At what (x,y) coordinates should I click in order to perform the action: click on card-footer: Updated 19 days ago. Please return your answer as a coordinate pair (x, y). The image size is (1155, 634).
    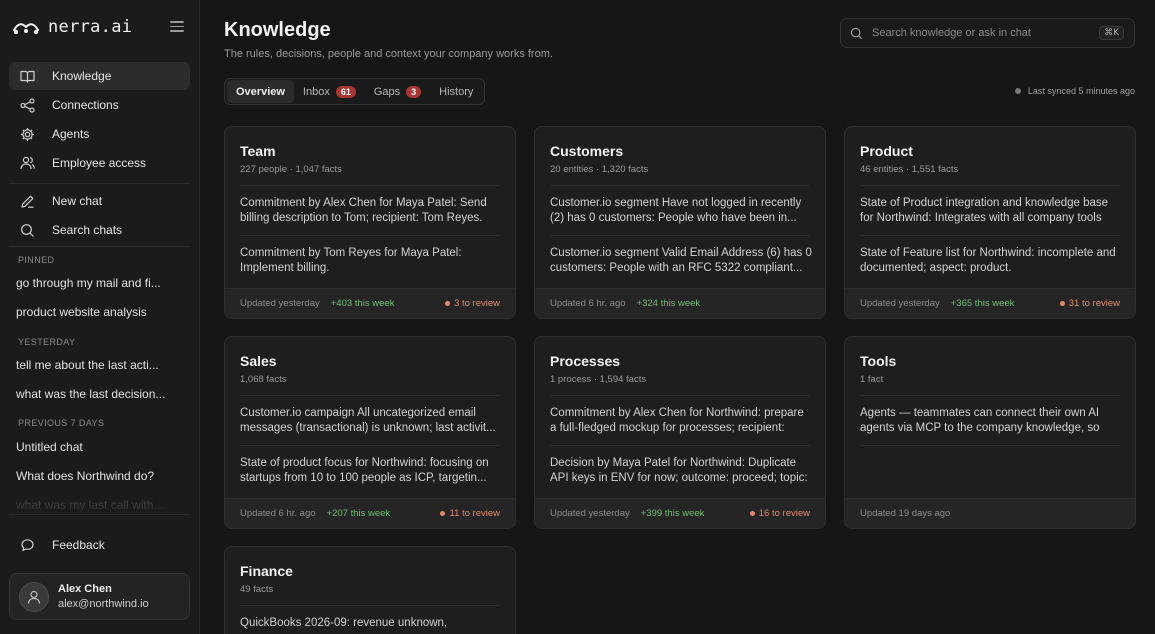
    Looking at the image, I should click on (990, 513).